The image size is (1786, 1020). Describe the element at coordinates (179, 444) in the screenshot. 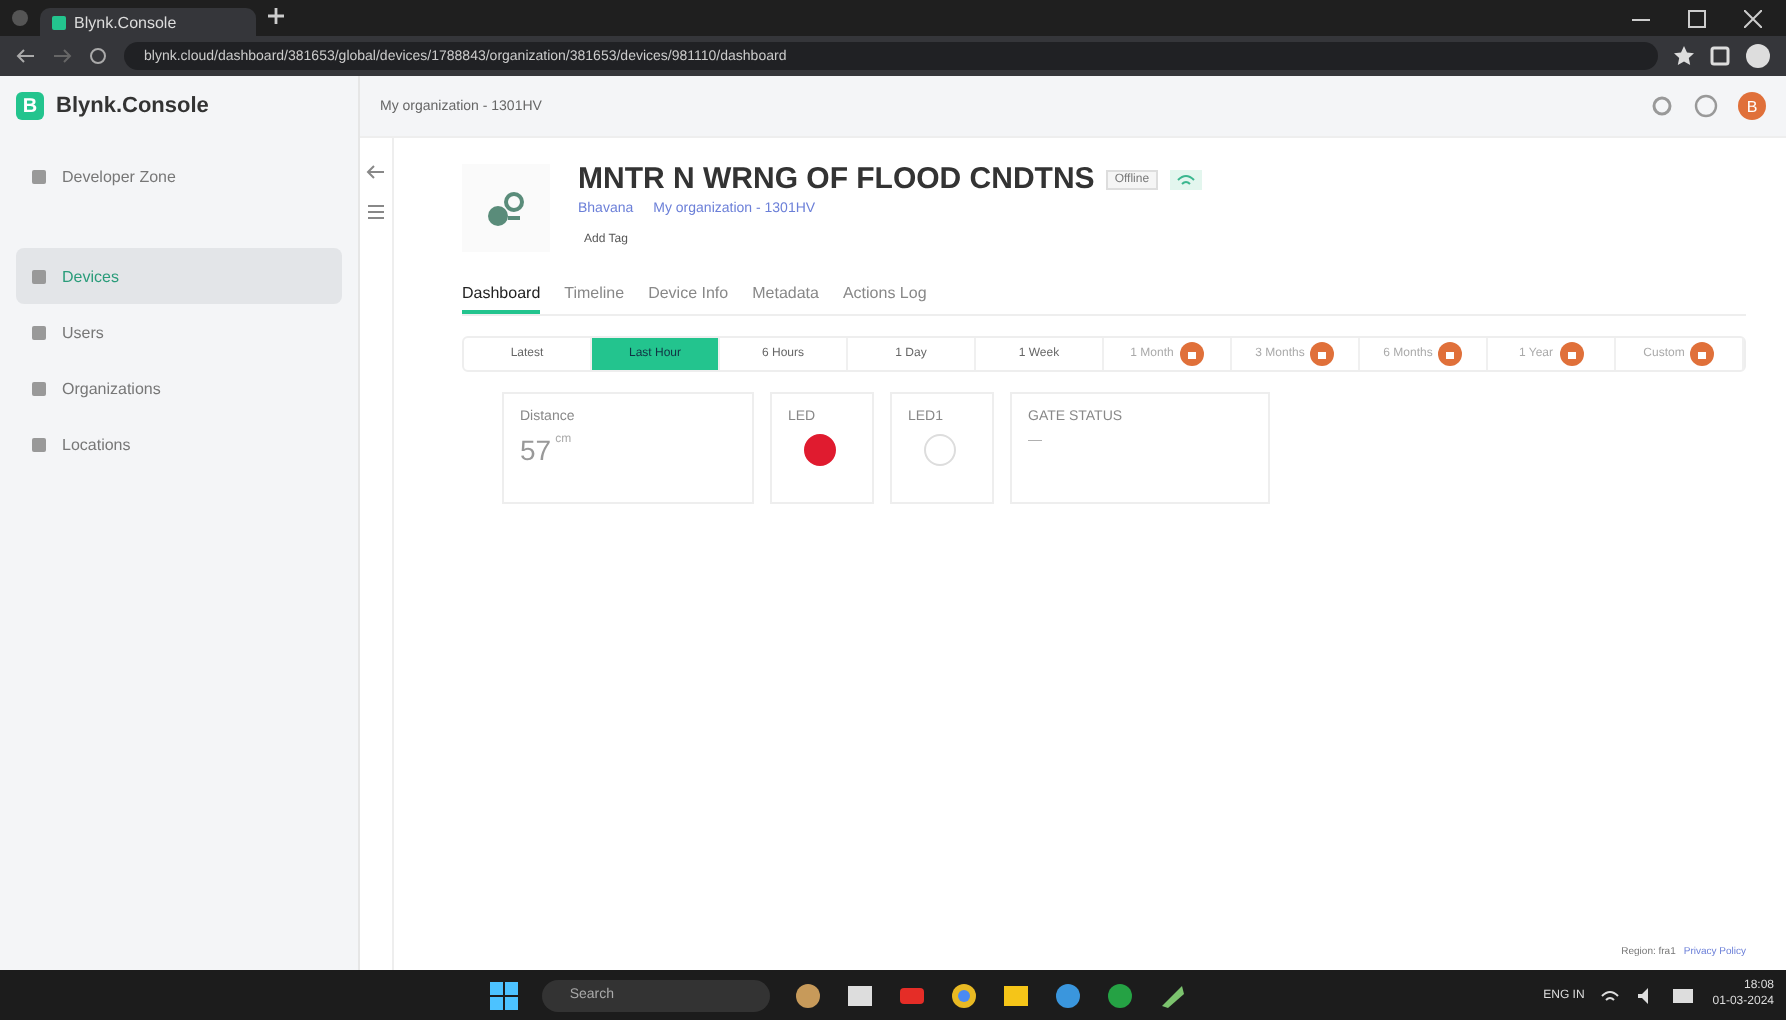

I see `sidebar-item: Locations` at that location.